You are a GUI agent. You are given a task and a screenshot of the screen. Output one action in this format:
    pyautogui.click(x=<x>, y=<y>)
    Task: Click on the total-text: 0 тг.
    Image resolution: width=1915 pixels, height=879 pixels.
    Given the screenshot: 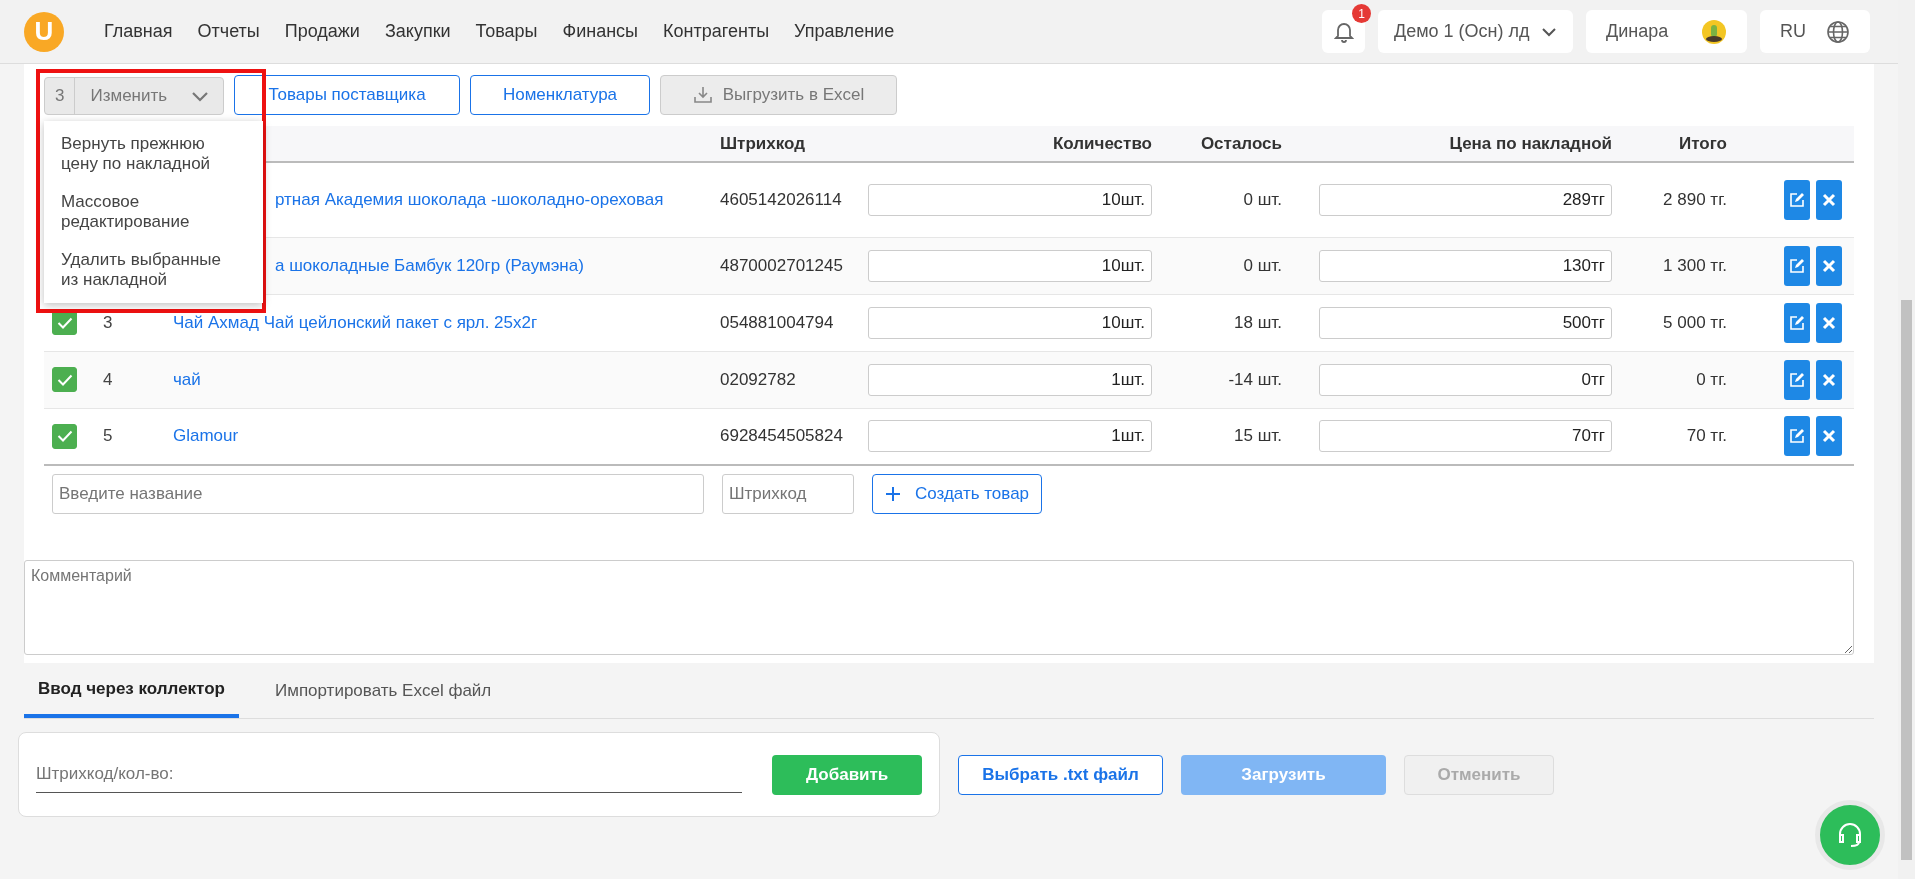 What is the action you would take?
    pyautogui.click(x=1711, y=379)
    